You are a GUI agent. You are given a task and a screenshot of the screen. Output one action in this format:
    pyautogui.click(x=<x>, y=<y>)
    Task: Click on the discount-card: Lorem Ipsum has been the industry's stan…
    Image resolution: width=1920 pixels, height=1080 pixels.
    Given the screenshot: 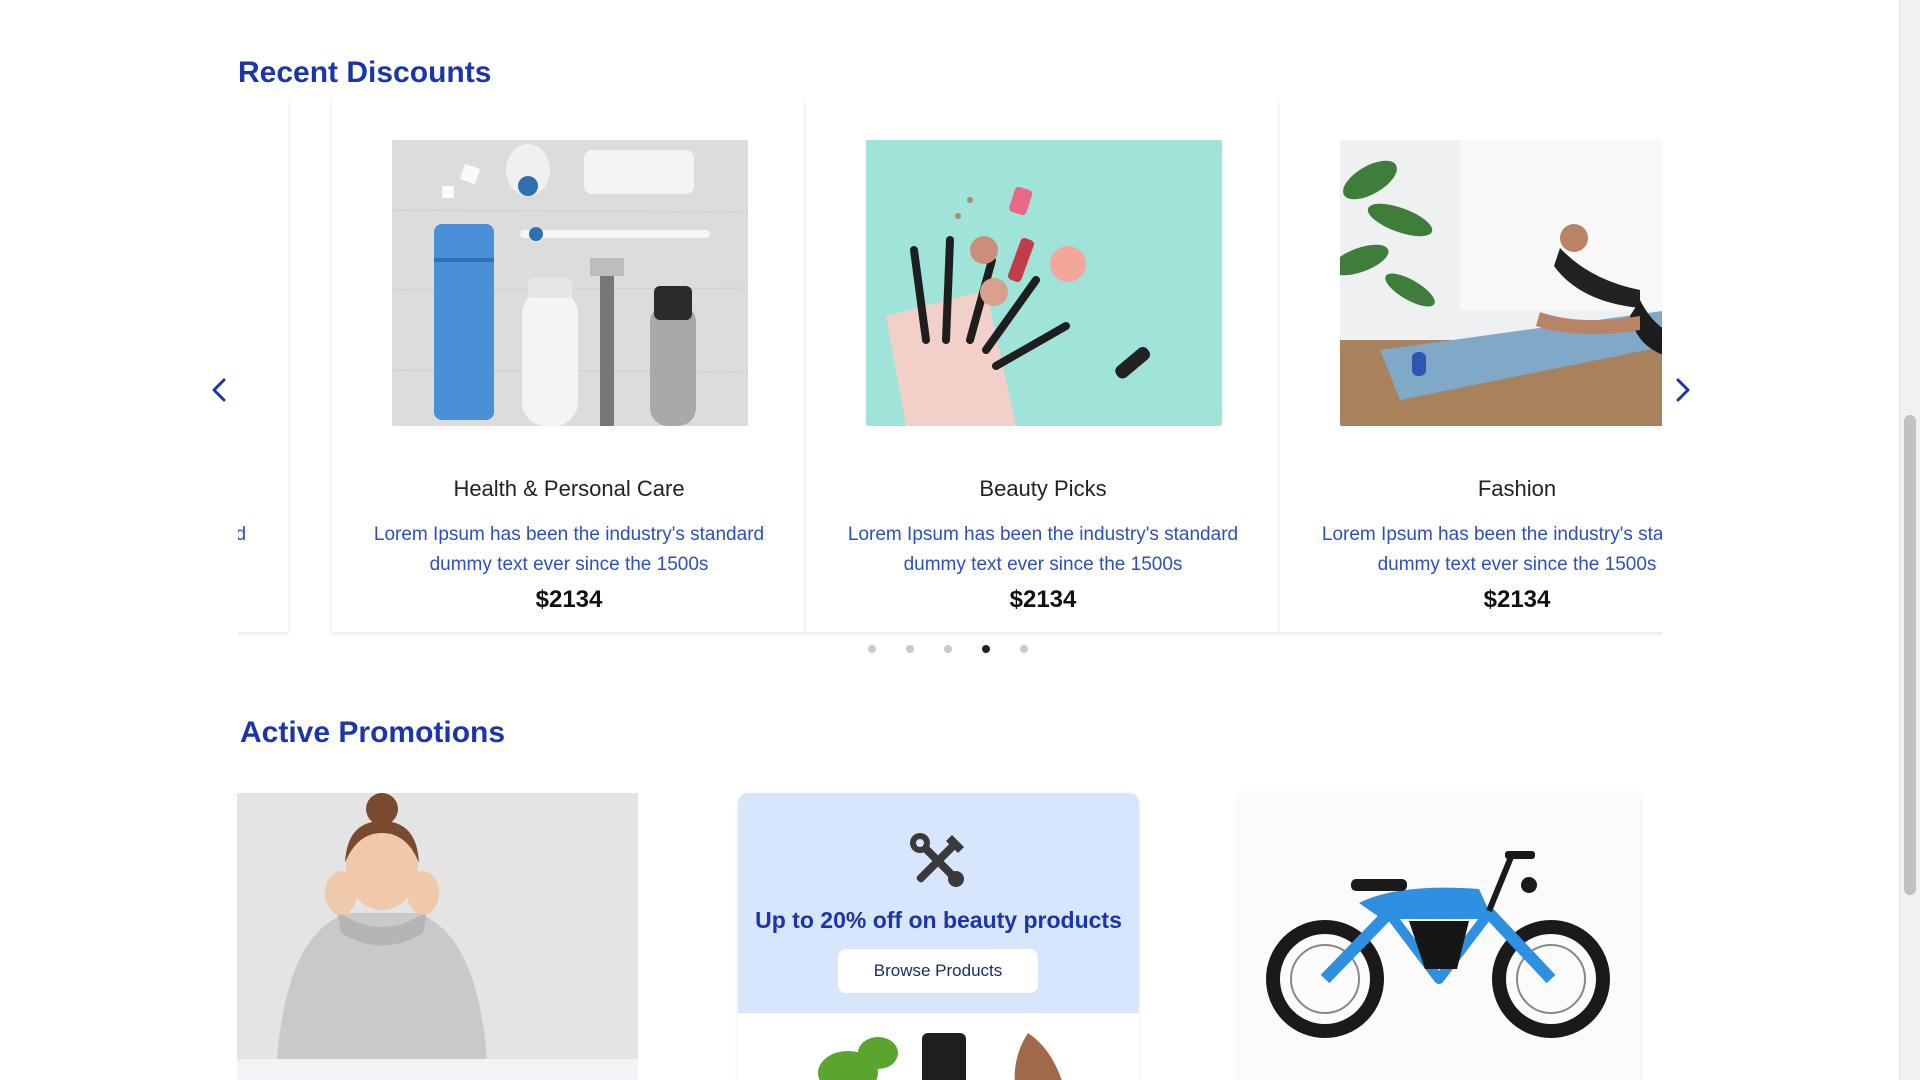 What is the action you would take?
    pyautogui.click(x=263, y=364)
    